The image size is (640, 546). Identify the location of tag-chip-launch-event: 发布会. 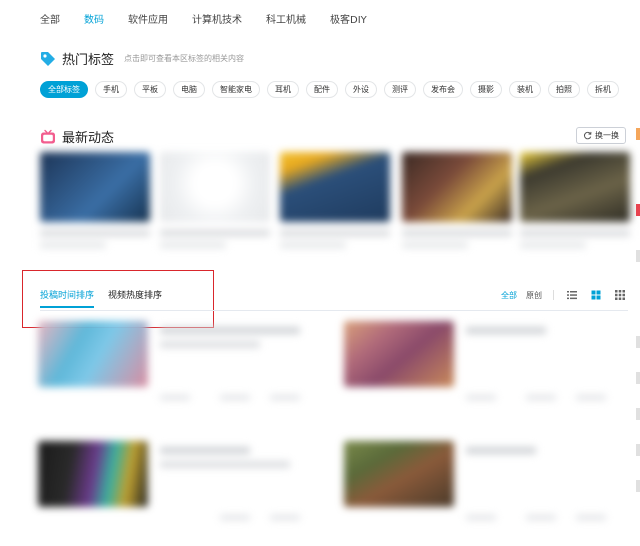
(443, 89).